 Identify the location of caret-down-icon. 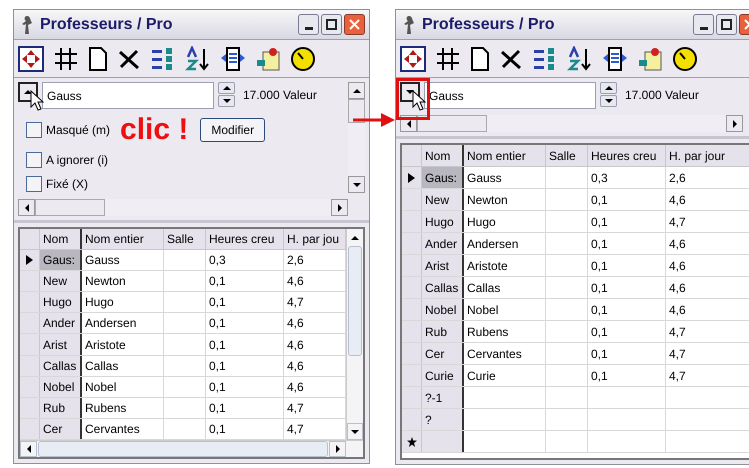
(410, 92).